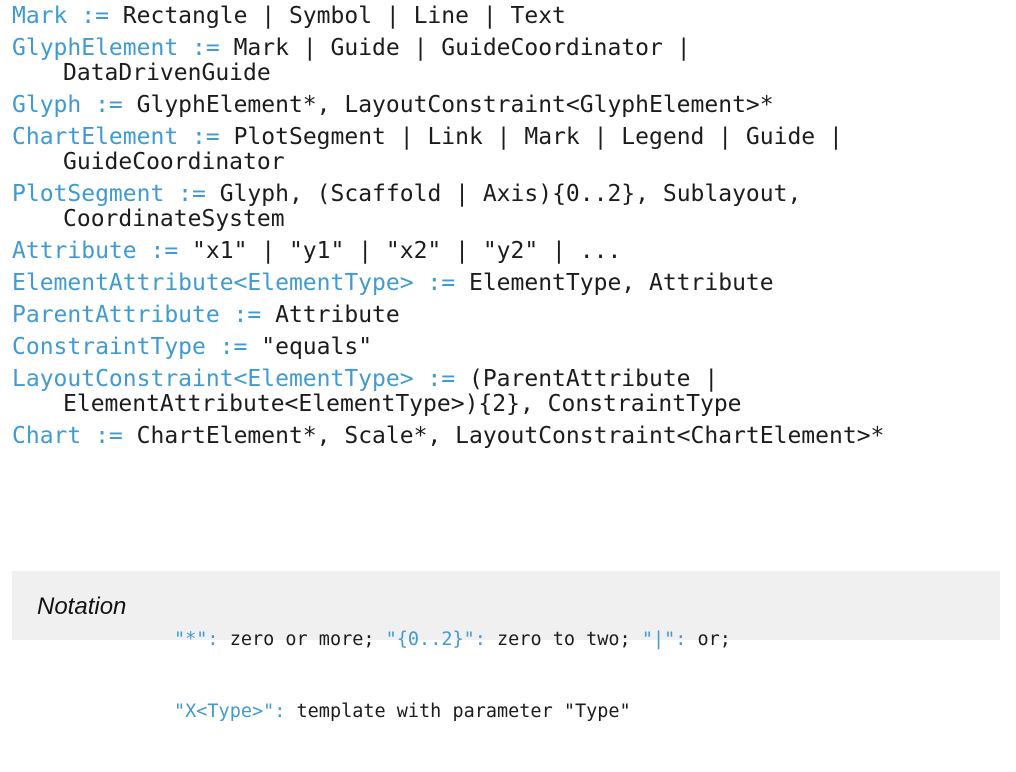  What do you see at coordinates (708, 639) in the screenshot?
I see `notation-meaning: or;` at bounding box center [708, 639].